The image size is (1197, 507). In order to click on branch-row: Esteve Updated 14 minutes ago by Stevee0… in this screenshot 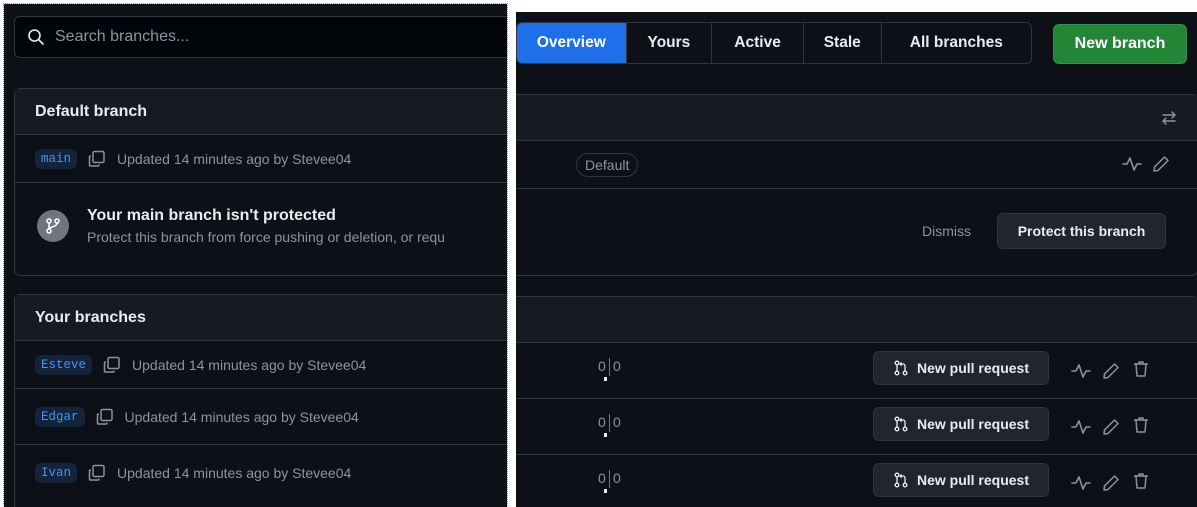, I will do `click(261, 365)`.